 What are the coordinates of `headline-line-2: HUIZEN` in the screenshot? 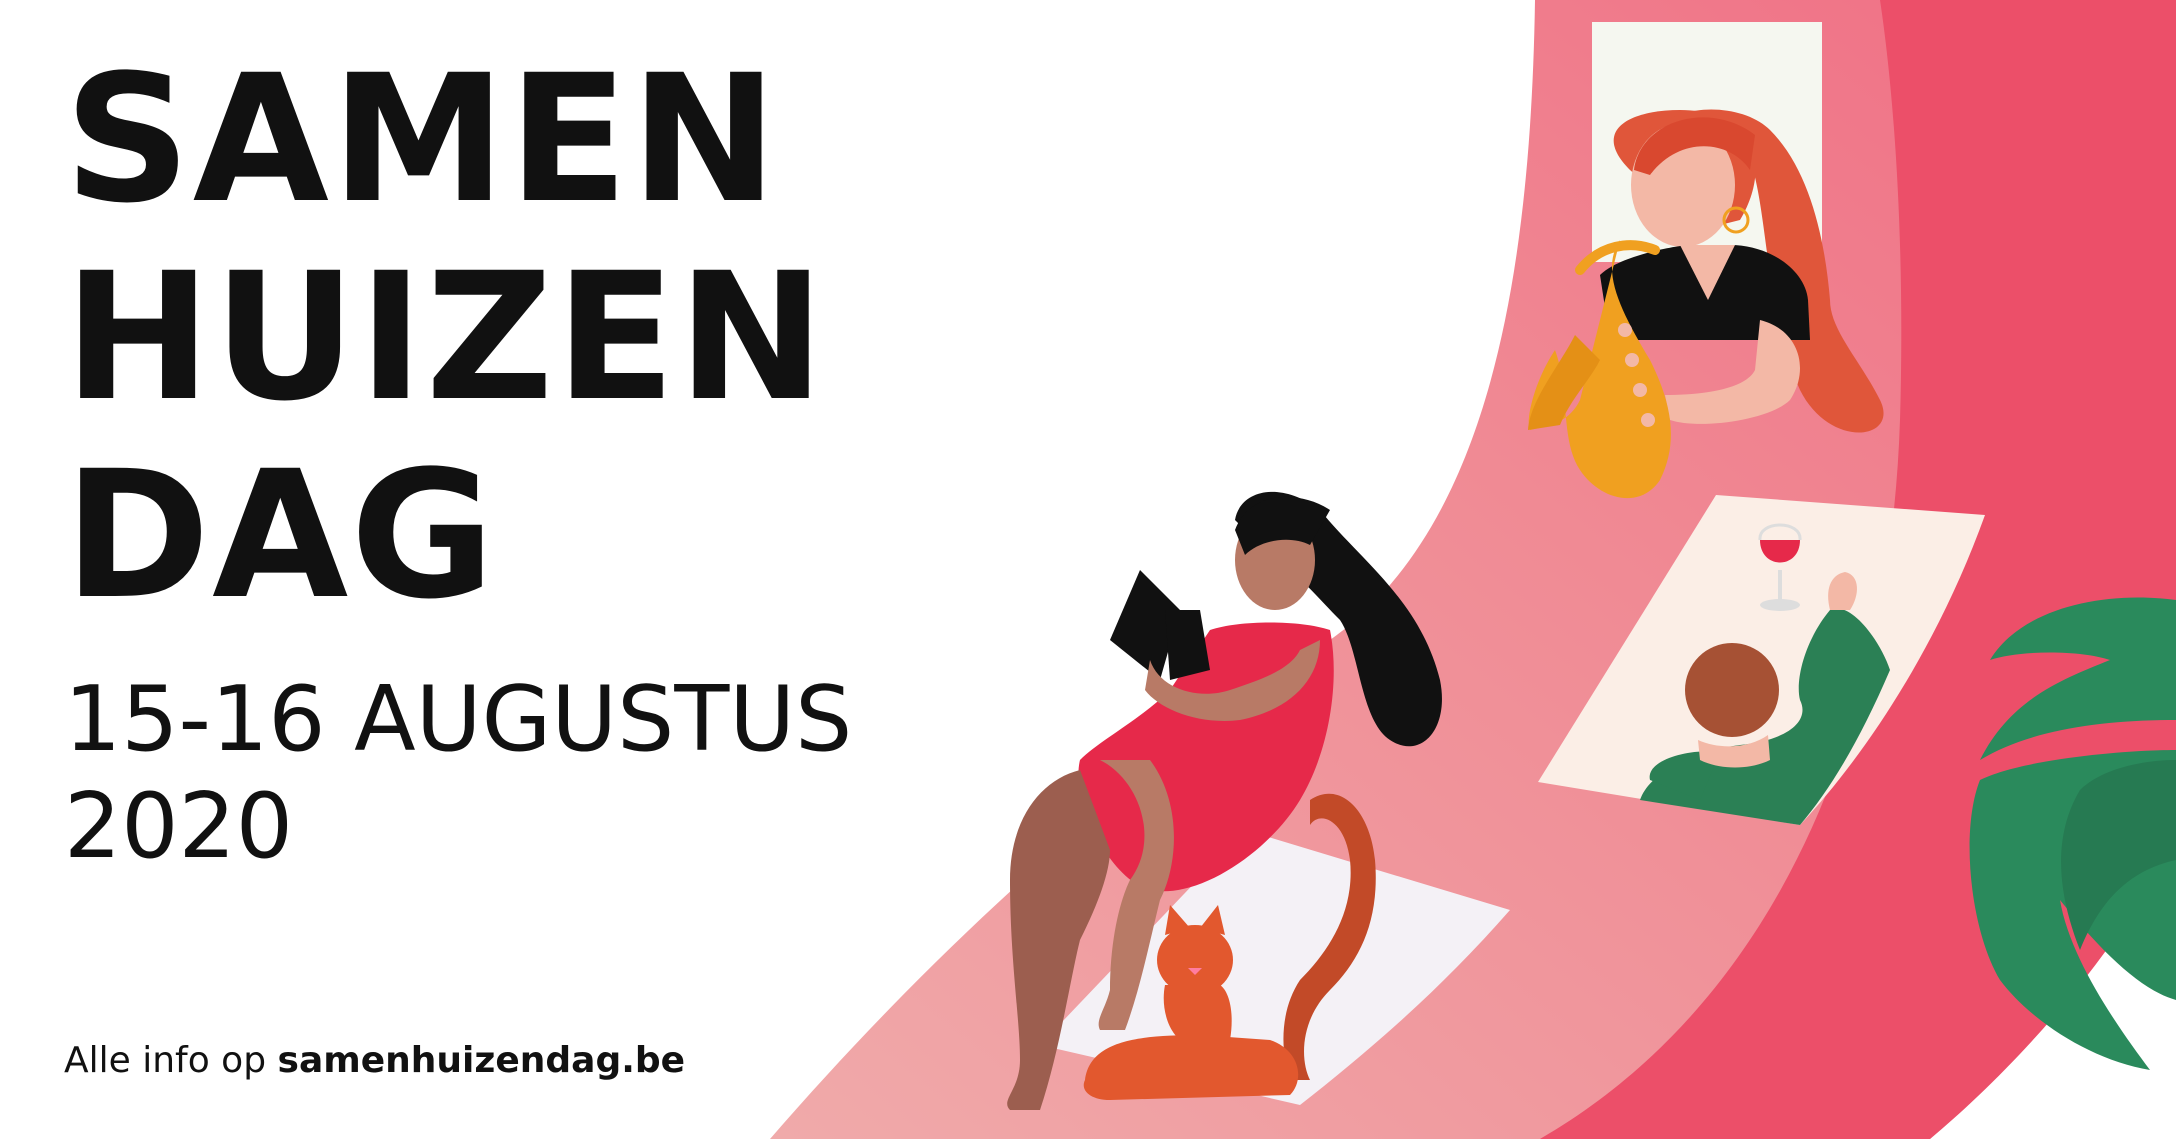 It's located at (445, 337).